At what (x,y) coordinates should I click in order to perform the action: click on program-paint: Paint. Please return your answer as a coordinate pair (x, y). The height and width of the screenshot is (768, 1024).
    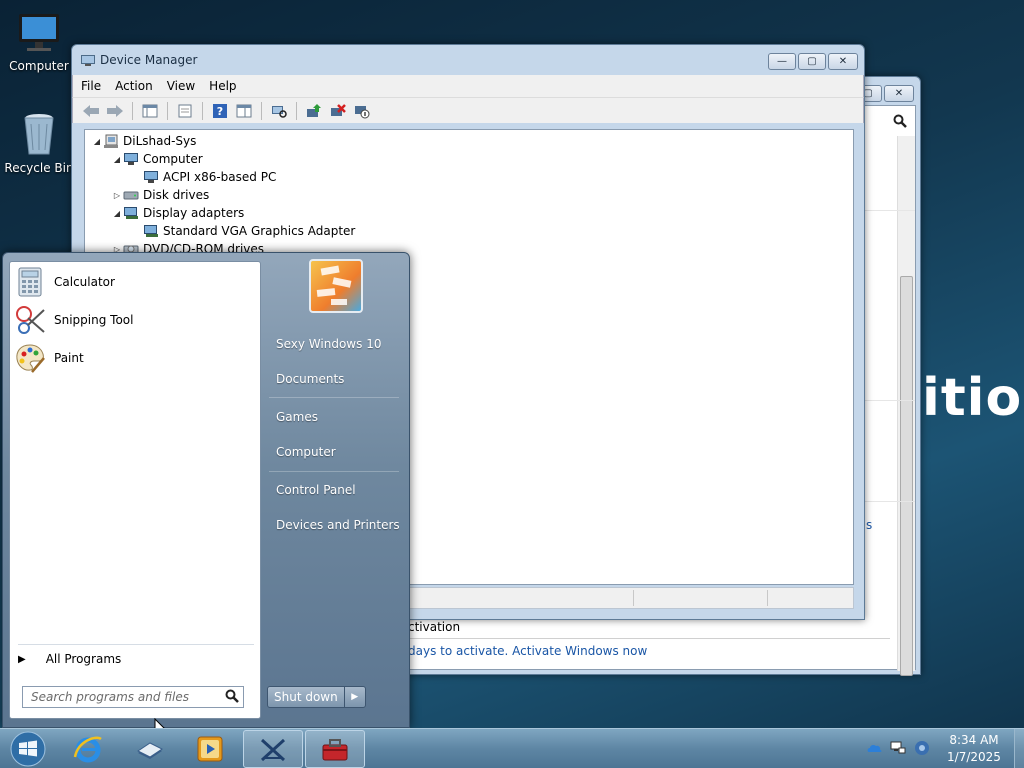
    Looking at the image, I should click on (136, 358).